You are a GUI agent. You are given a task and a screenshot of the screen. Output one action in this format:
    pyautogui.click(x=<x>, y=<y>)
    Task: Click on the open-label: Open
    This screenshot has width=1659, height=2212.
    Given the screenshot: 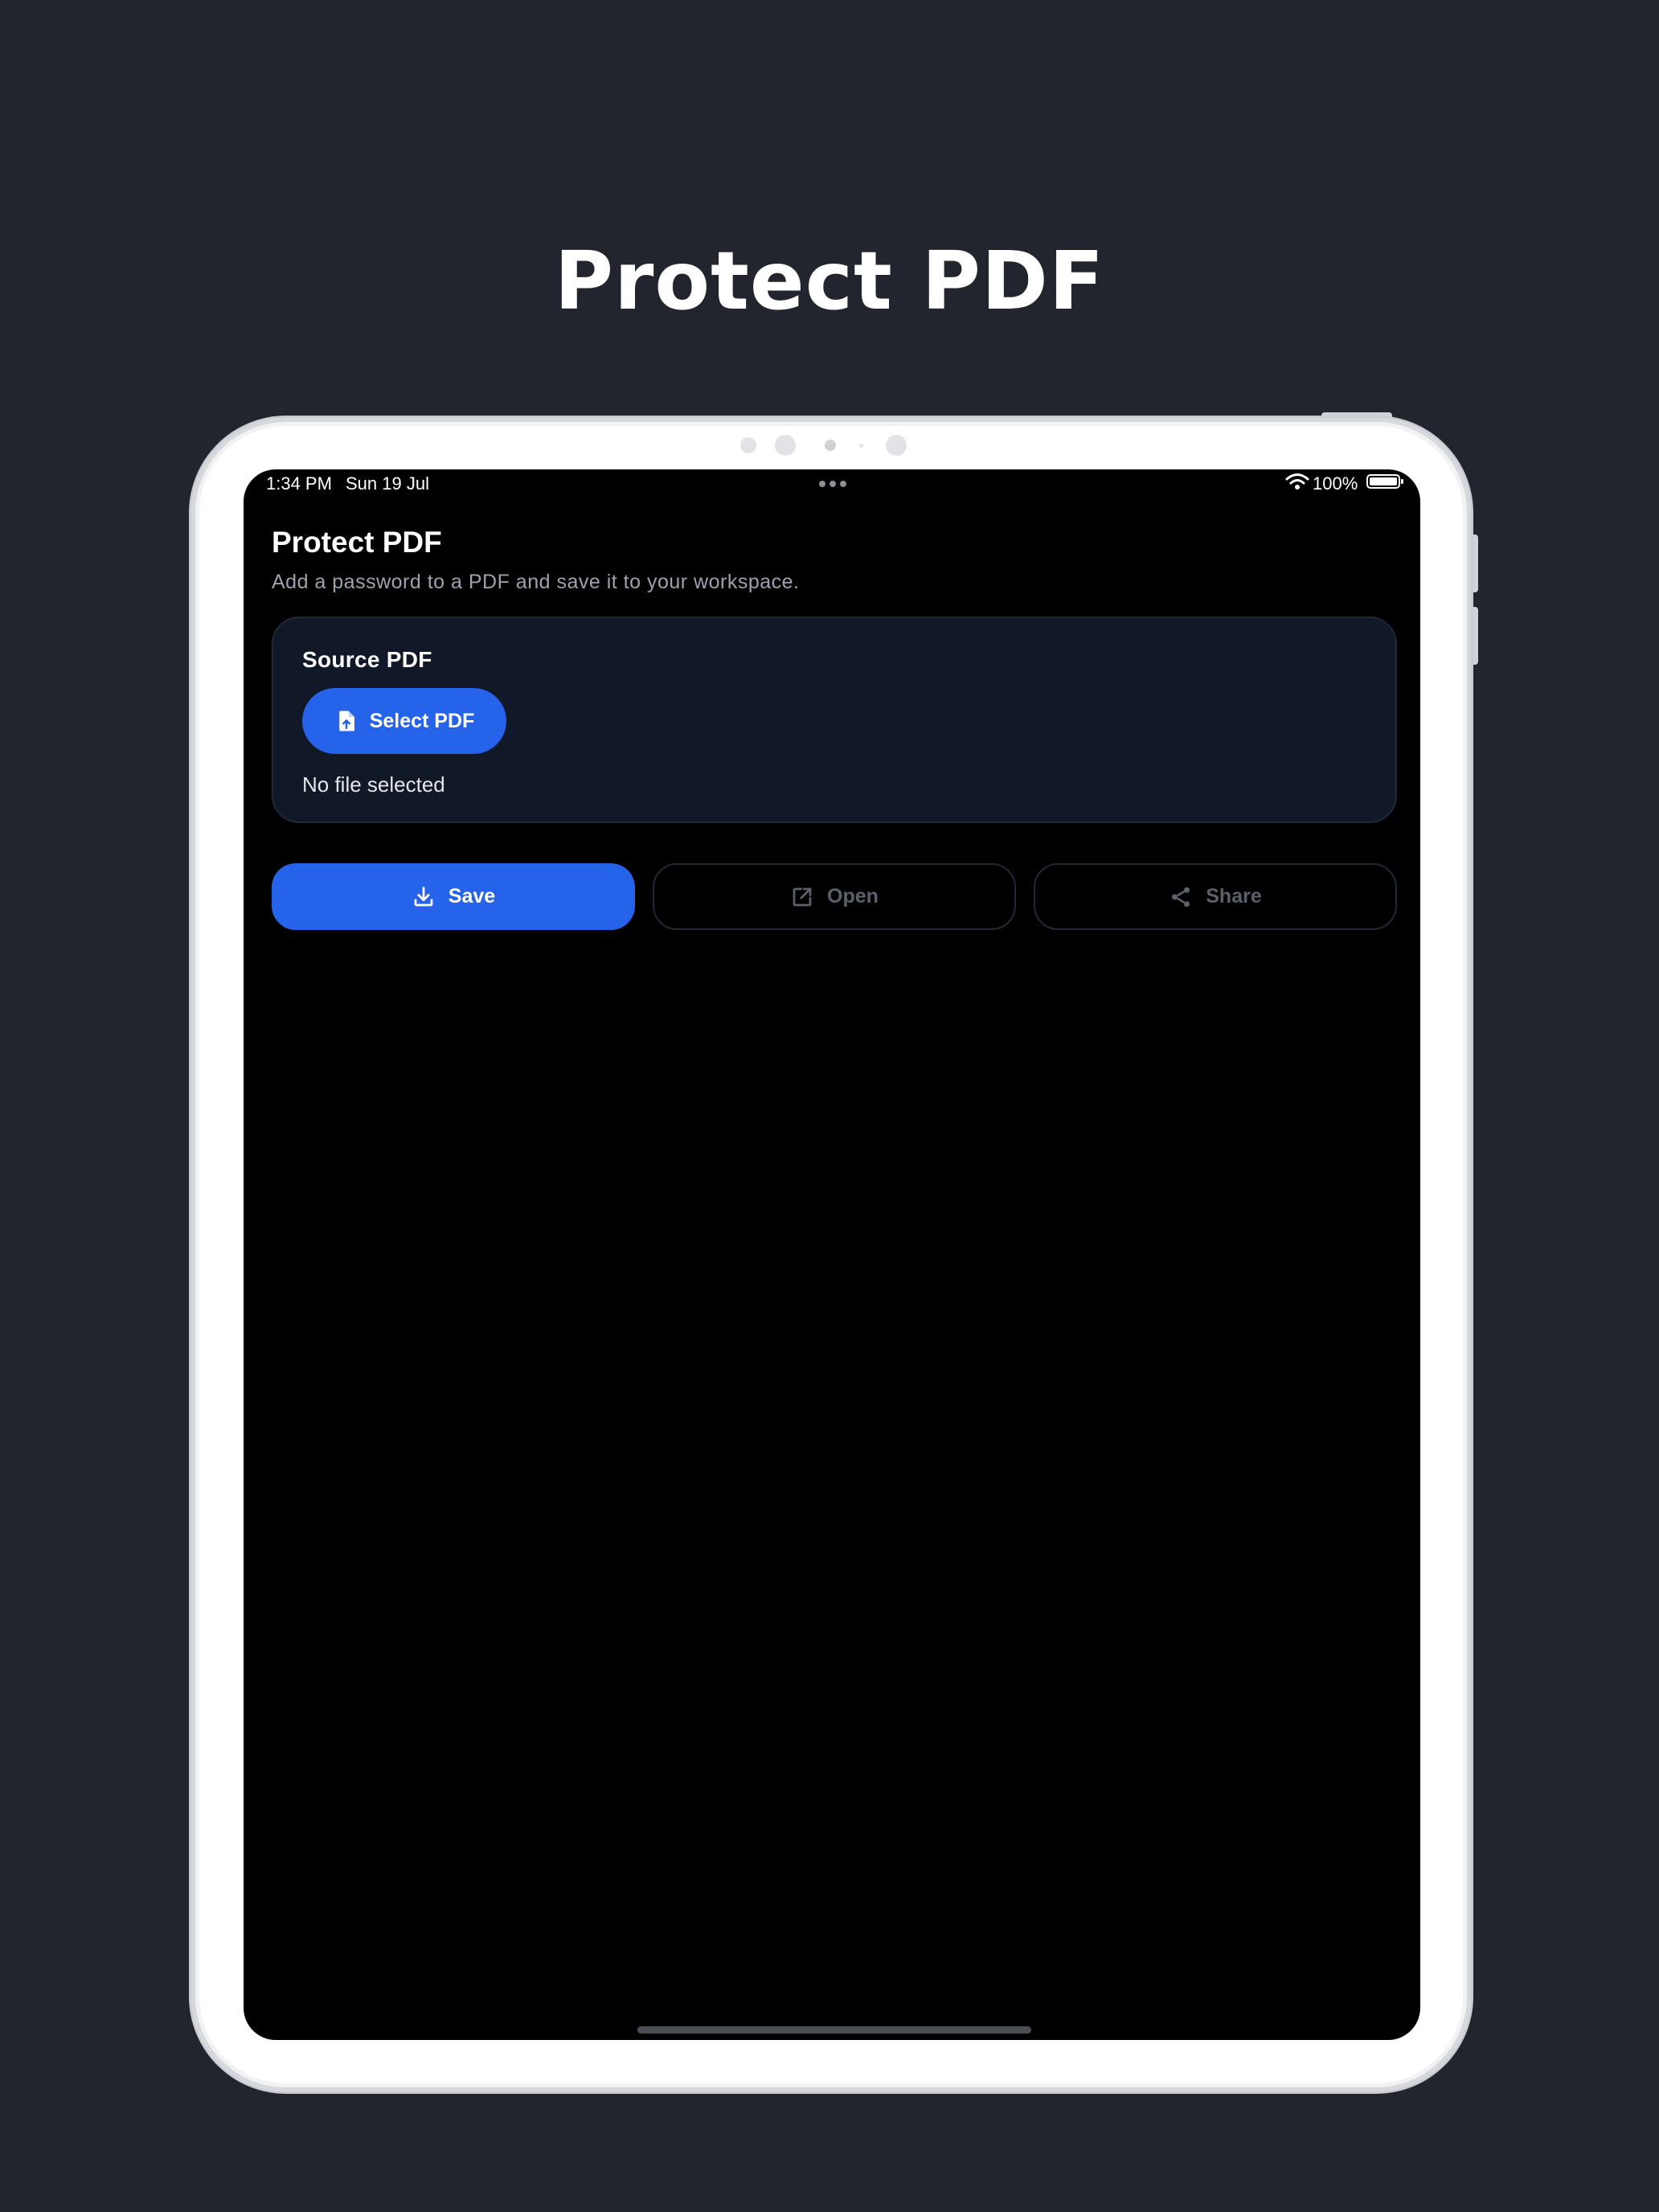 What is the action you would take?
    pyautogui.click(x=853, y=896)
    